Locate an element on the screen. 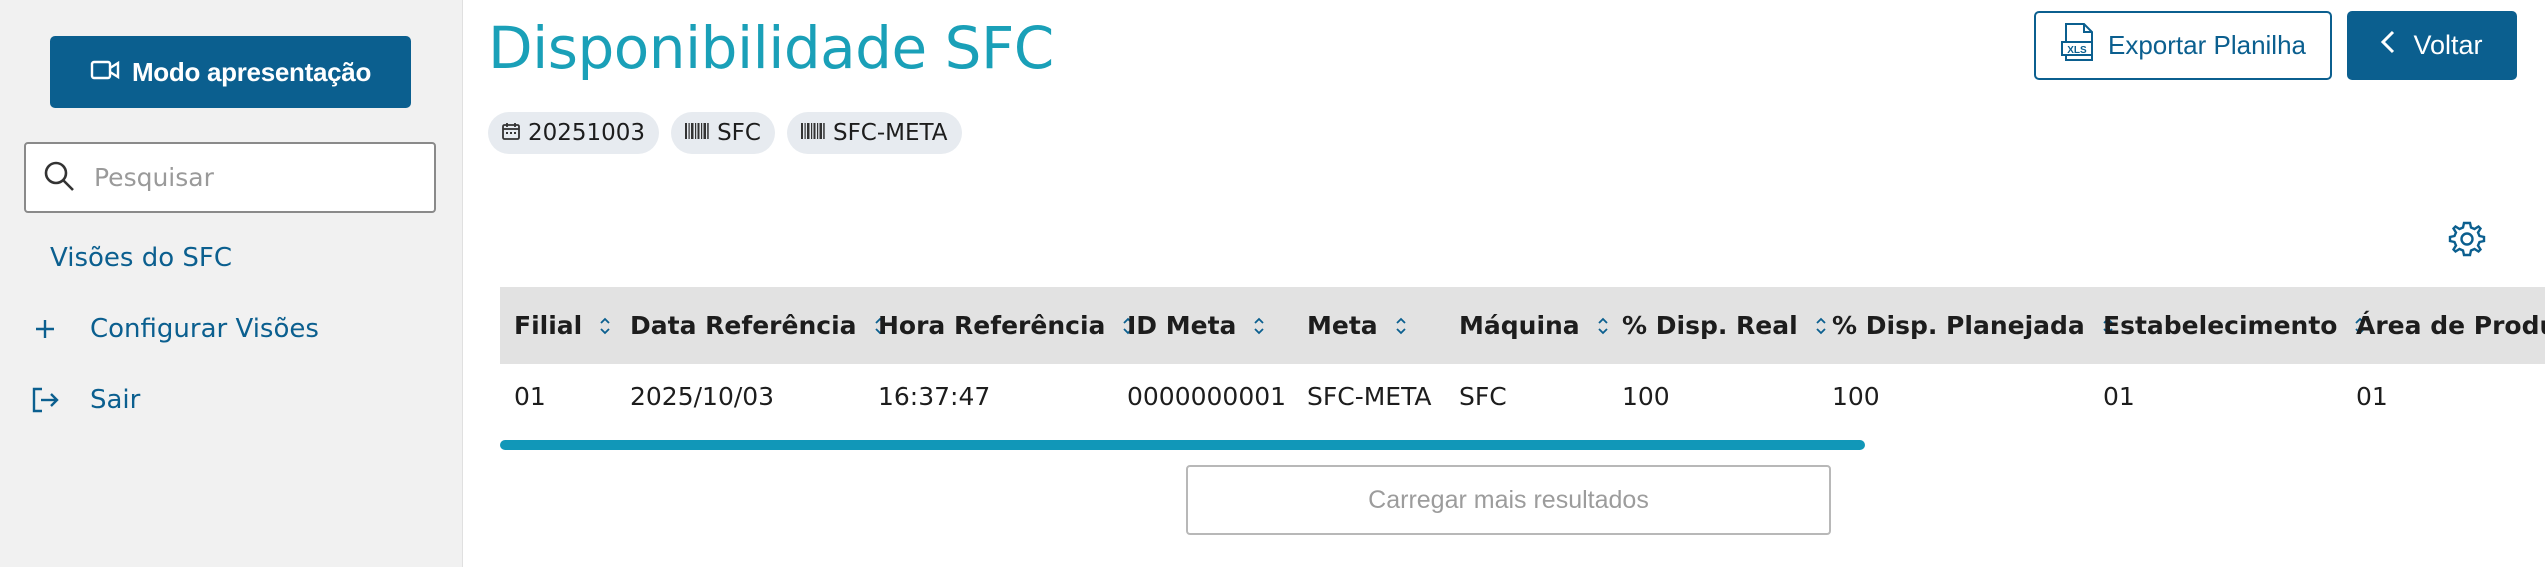 The height and width of the screenshot is (567, 2545). filter-chips: 20251003 SFC SFC-META is located at coordinates (725, 133).